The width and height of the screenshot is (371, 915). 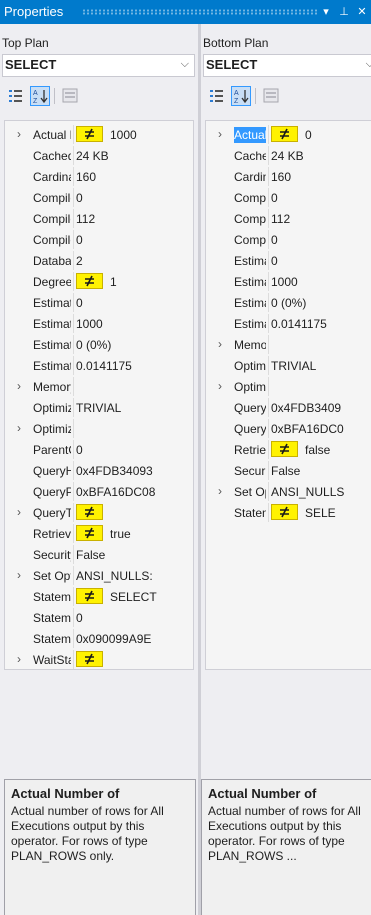 What do you see at coordinates (344, 12) in the screenshot?
I see `auto-hide-pin-icon: ⊥` at bounding box center [344, 12].